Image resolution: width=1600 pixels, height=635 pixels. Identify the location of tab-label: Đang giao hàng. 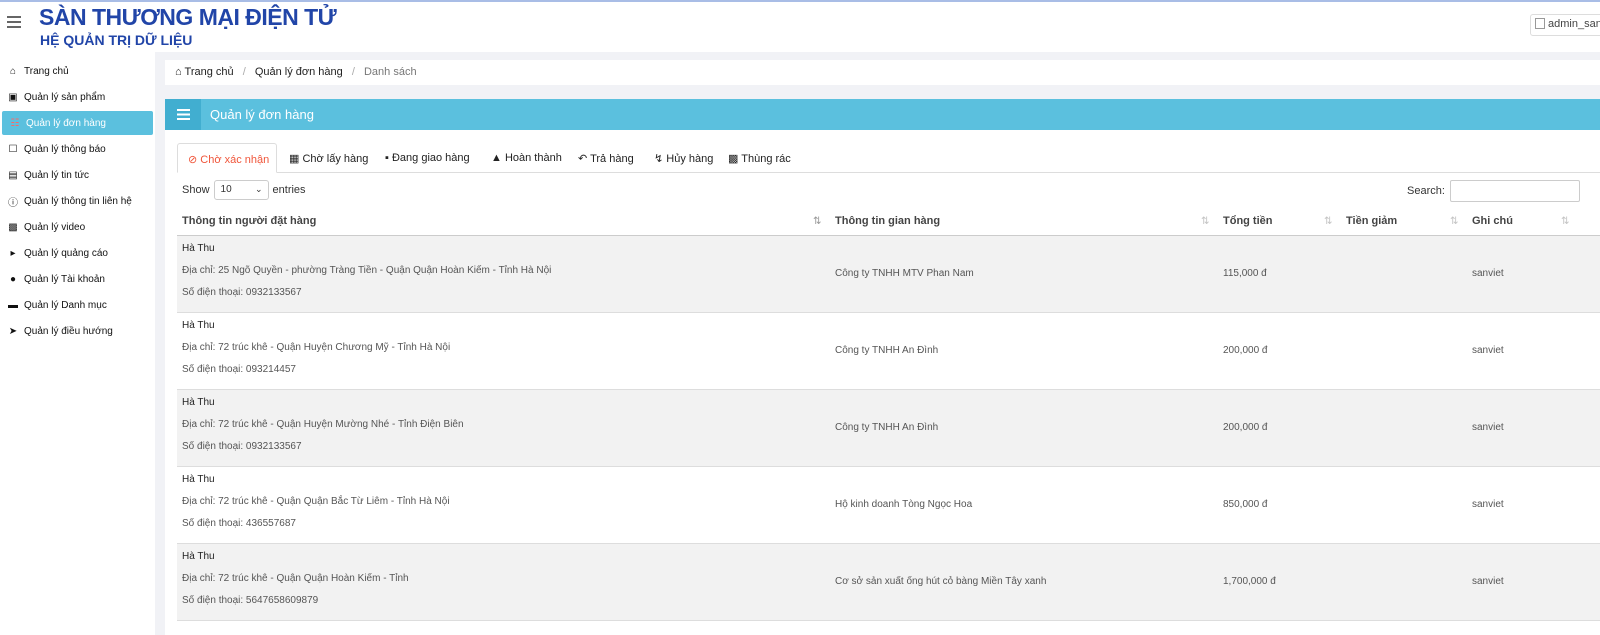
(430, 158).